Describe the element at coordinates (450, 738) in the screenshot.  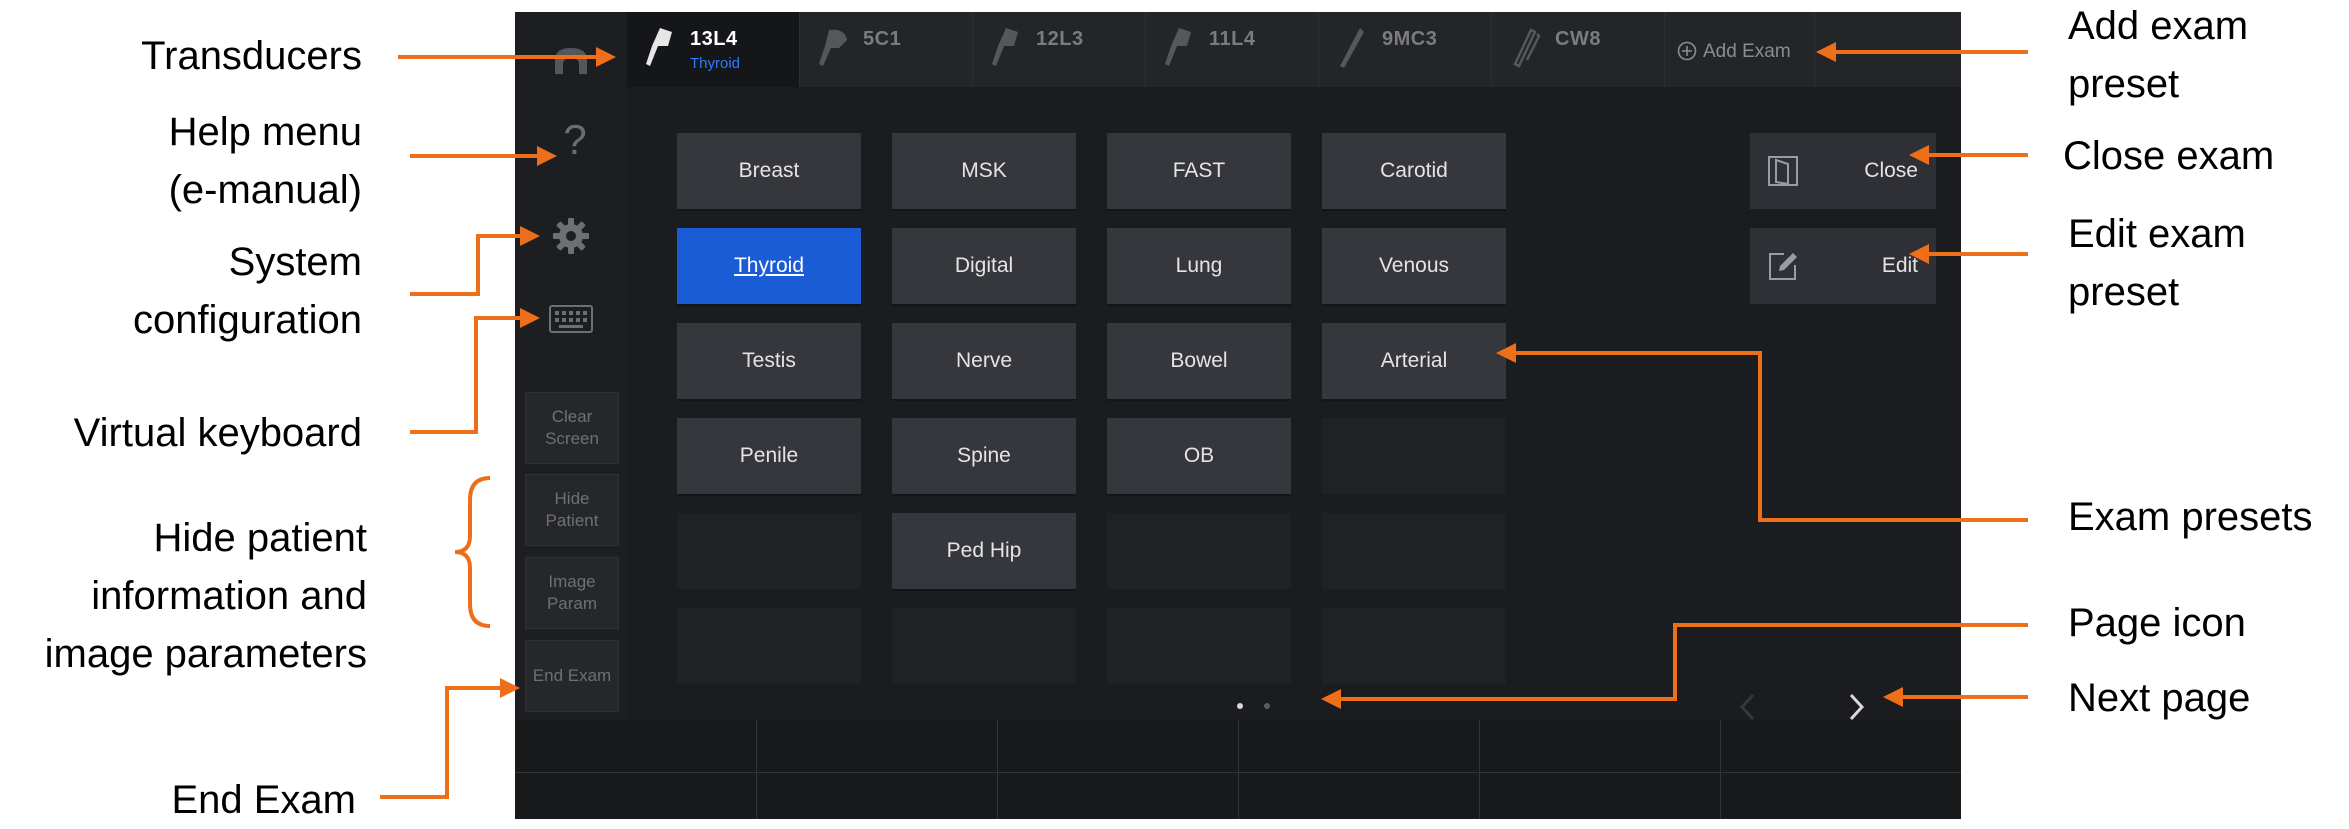
I see `arrow-end-exam` at that location.